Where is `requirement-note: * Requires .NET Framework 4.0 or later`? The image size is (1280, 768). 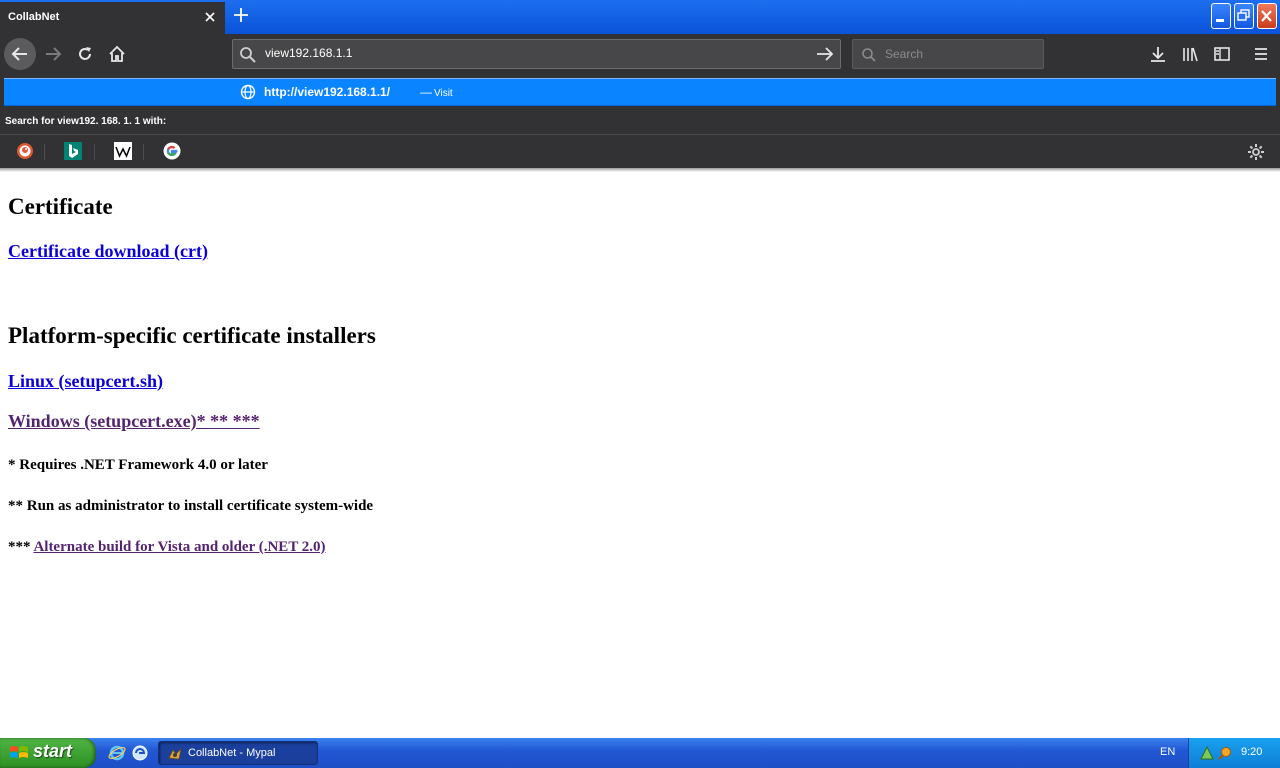 requirement-note: * Requires .NET Framework 4.0 or later is located at coordinates (138, 465).